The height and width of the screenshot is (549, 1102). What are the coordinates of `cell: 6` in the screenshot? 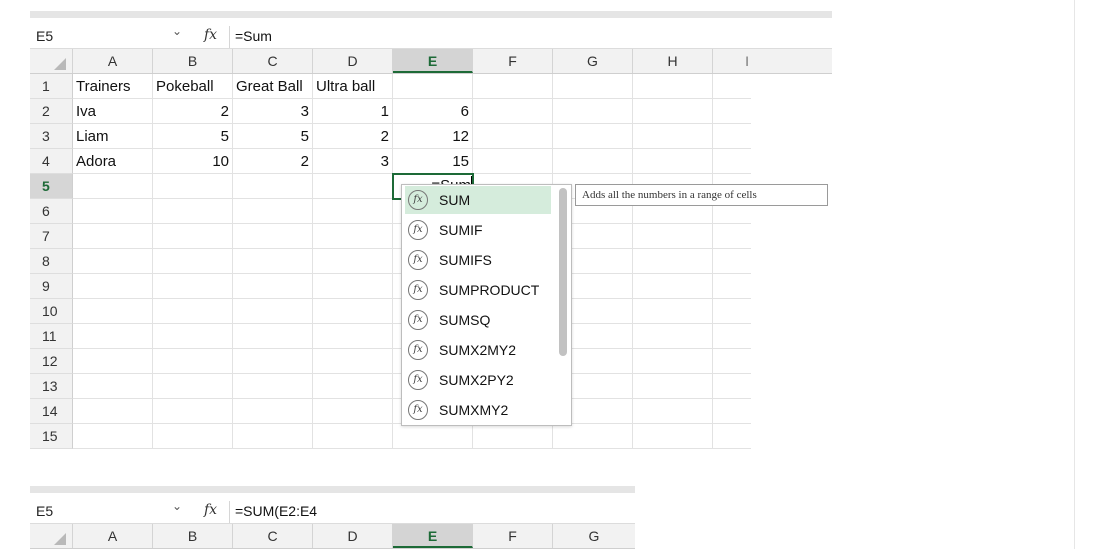 It's located at (433, 111).